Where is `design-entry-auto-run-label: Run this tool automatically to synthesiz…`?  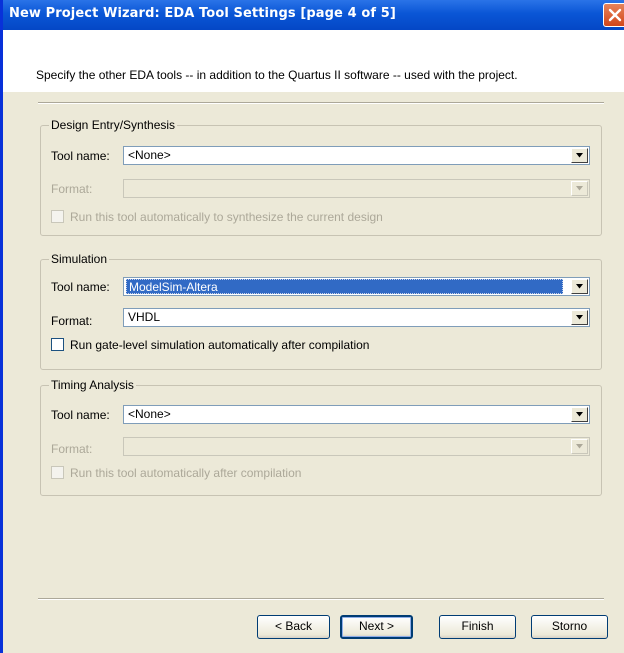 design-entry-auto-run-label: Run this tool automatically to synthesiz… is located at coordinates (226, 217).